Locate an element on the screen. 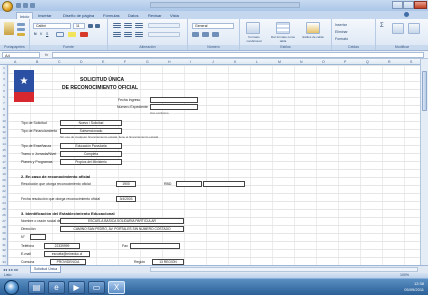 Image resolution: width=428 pixels, height=295 pixels. paste-icon is located at coordinates (9, 28).